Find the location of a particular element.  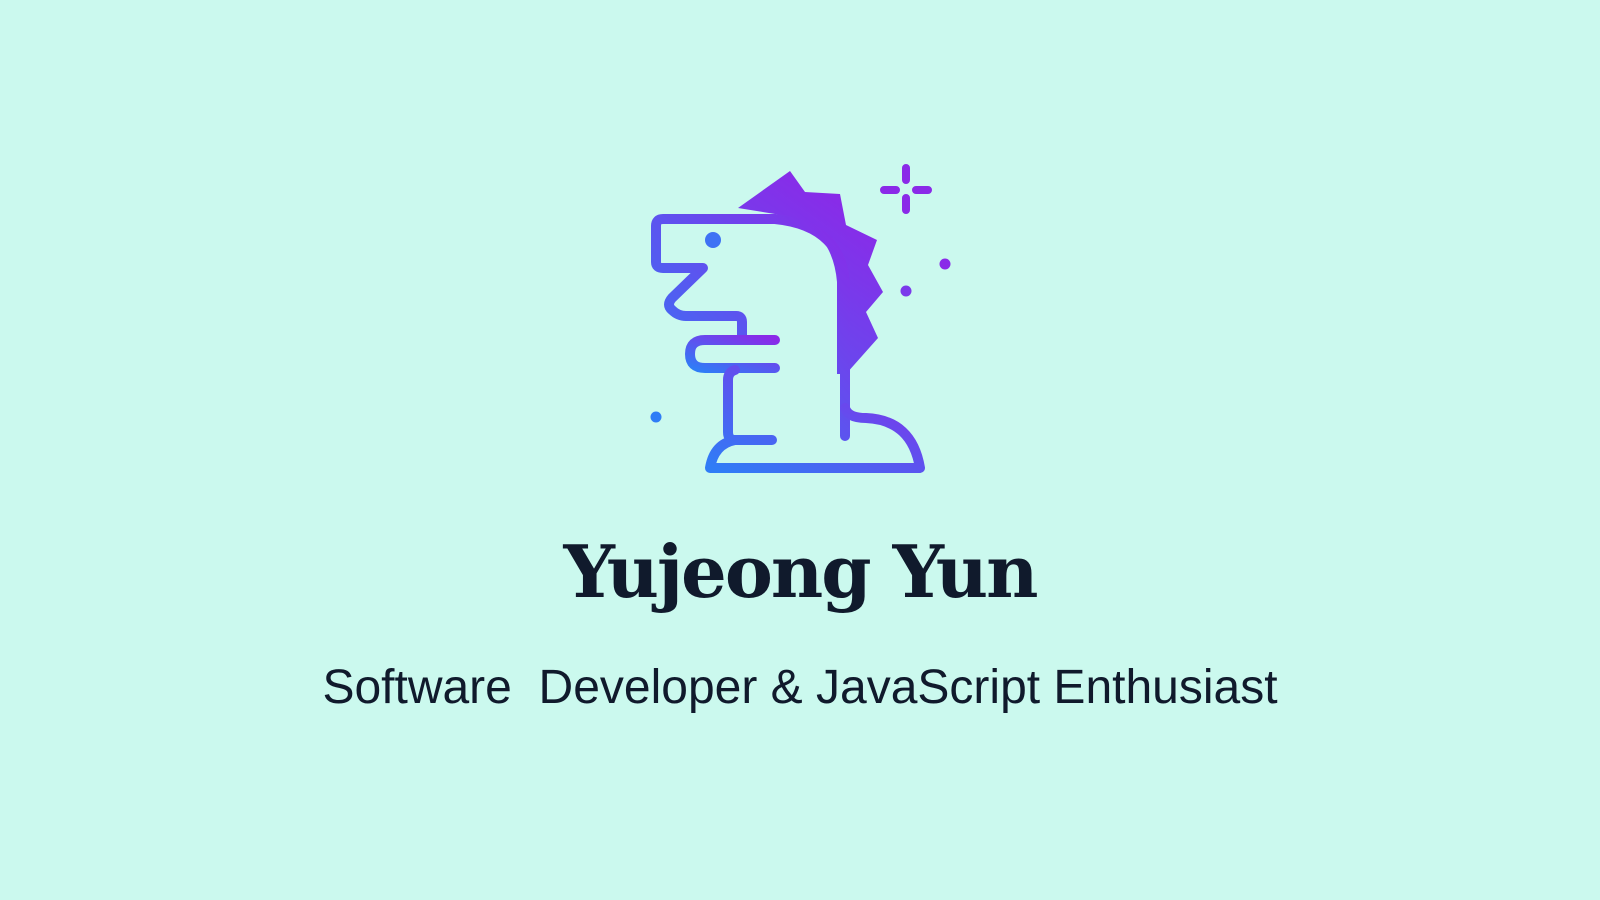

sparkle-icon is located at coordinates (906, 189).